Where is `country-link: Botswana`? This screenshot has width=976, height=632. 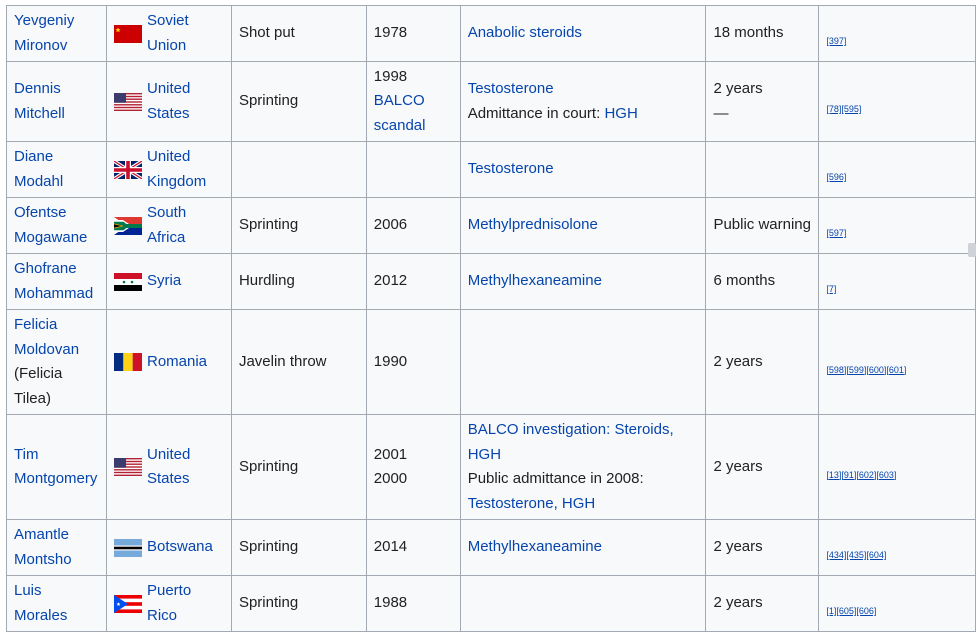
country-link: Botswana is located at coordinates (180, 547).